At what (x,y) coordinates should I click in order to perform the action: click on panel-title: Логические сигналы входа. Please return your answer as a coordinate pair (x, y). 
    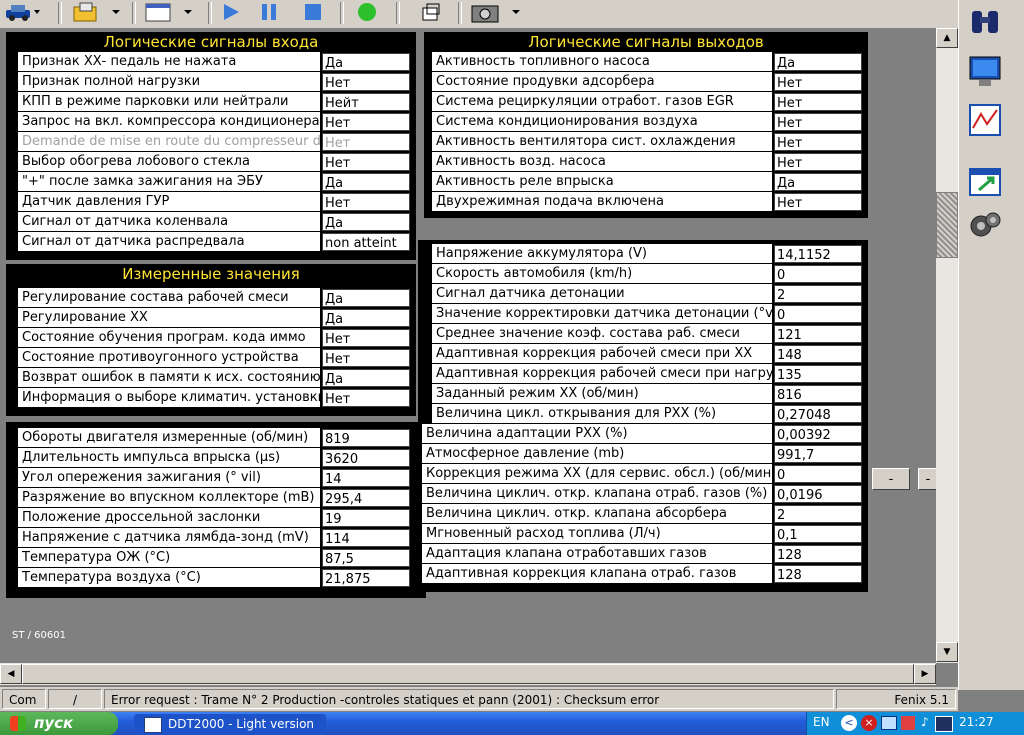
    Looking at the image, I should click on (211, 42).